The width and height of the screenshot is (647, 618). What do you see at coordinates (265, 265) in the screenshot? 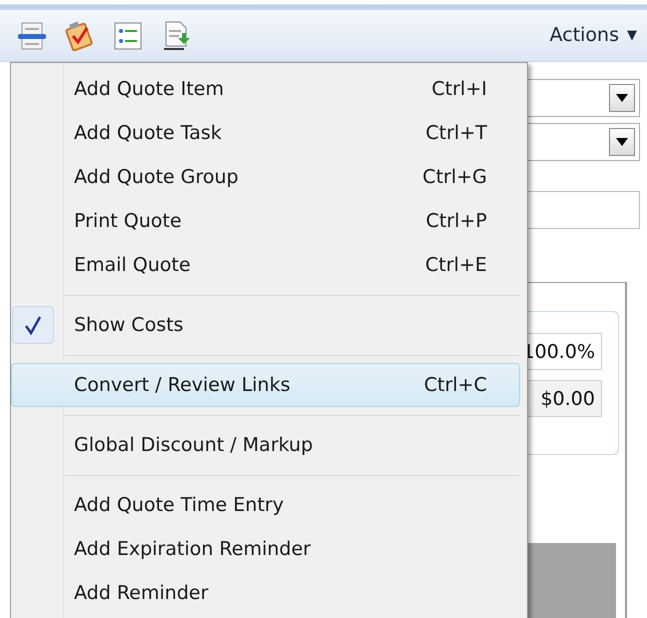
I see `menu-item: Email Quote Ctrl+E` at bounding box center [265, 265].